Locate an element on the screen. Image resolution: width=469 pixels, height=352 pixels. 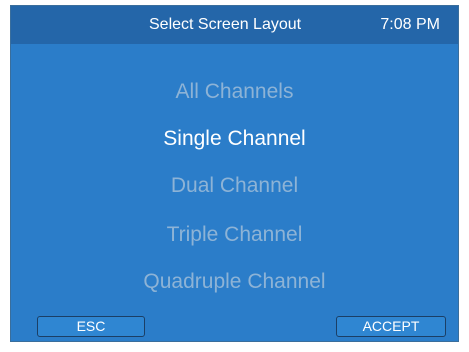
accept-button: ACCEPT is located at coordinates (391, 326).